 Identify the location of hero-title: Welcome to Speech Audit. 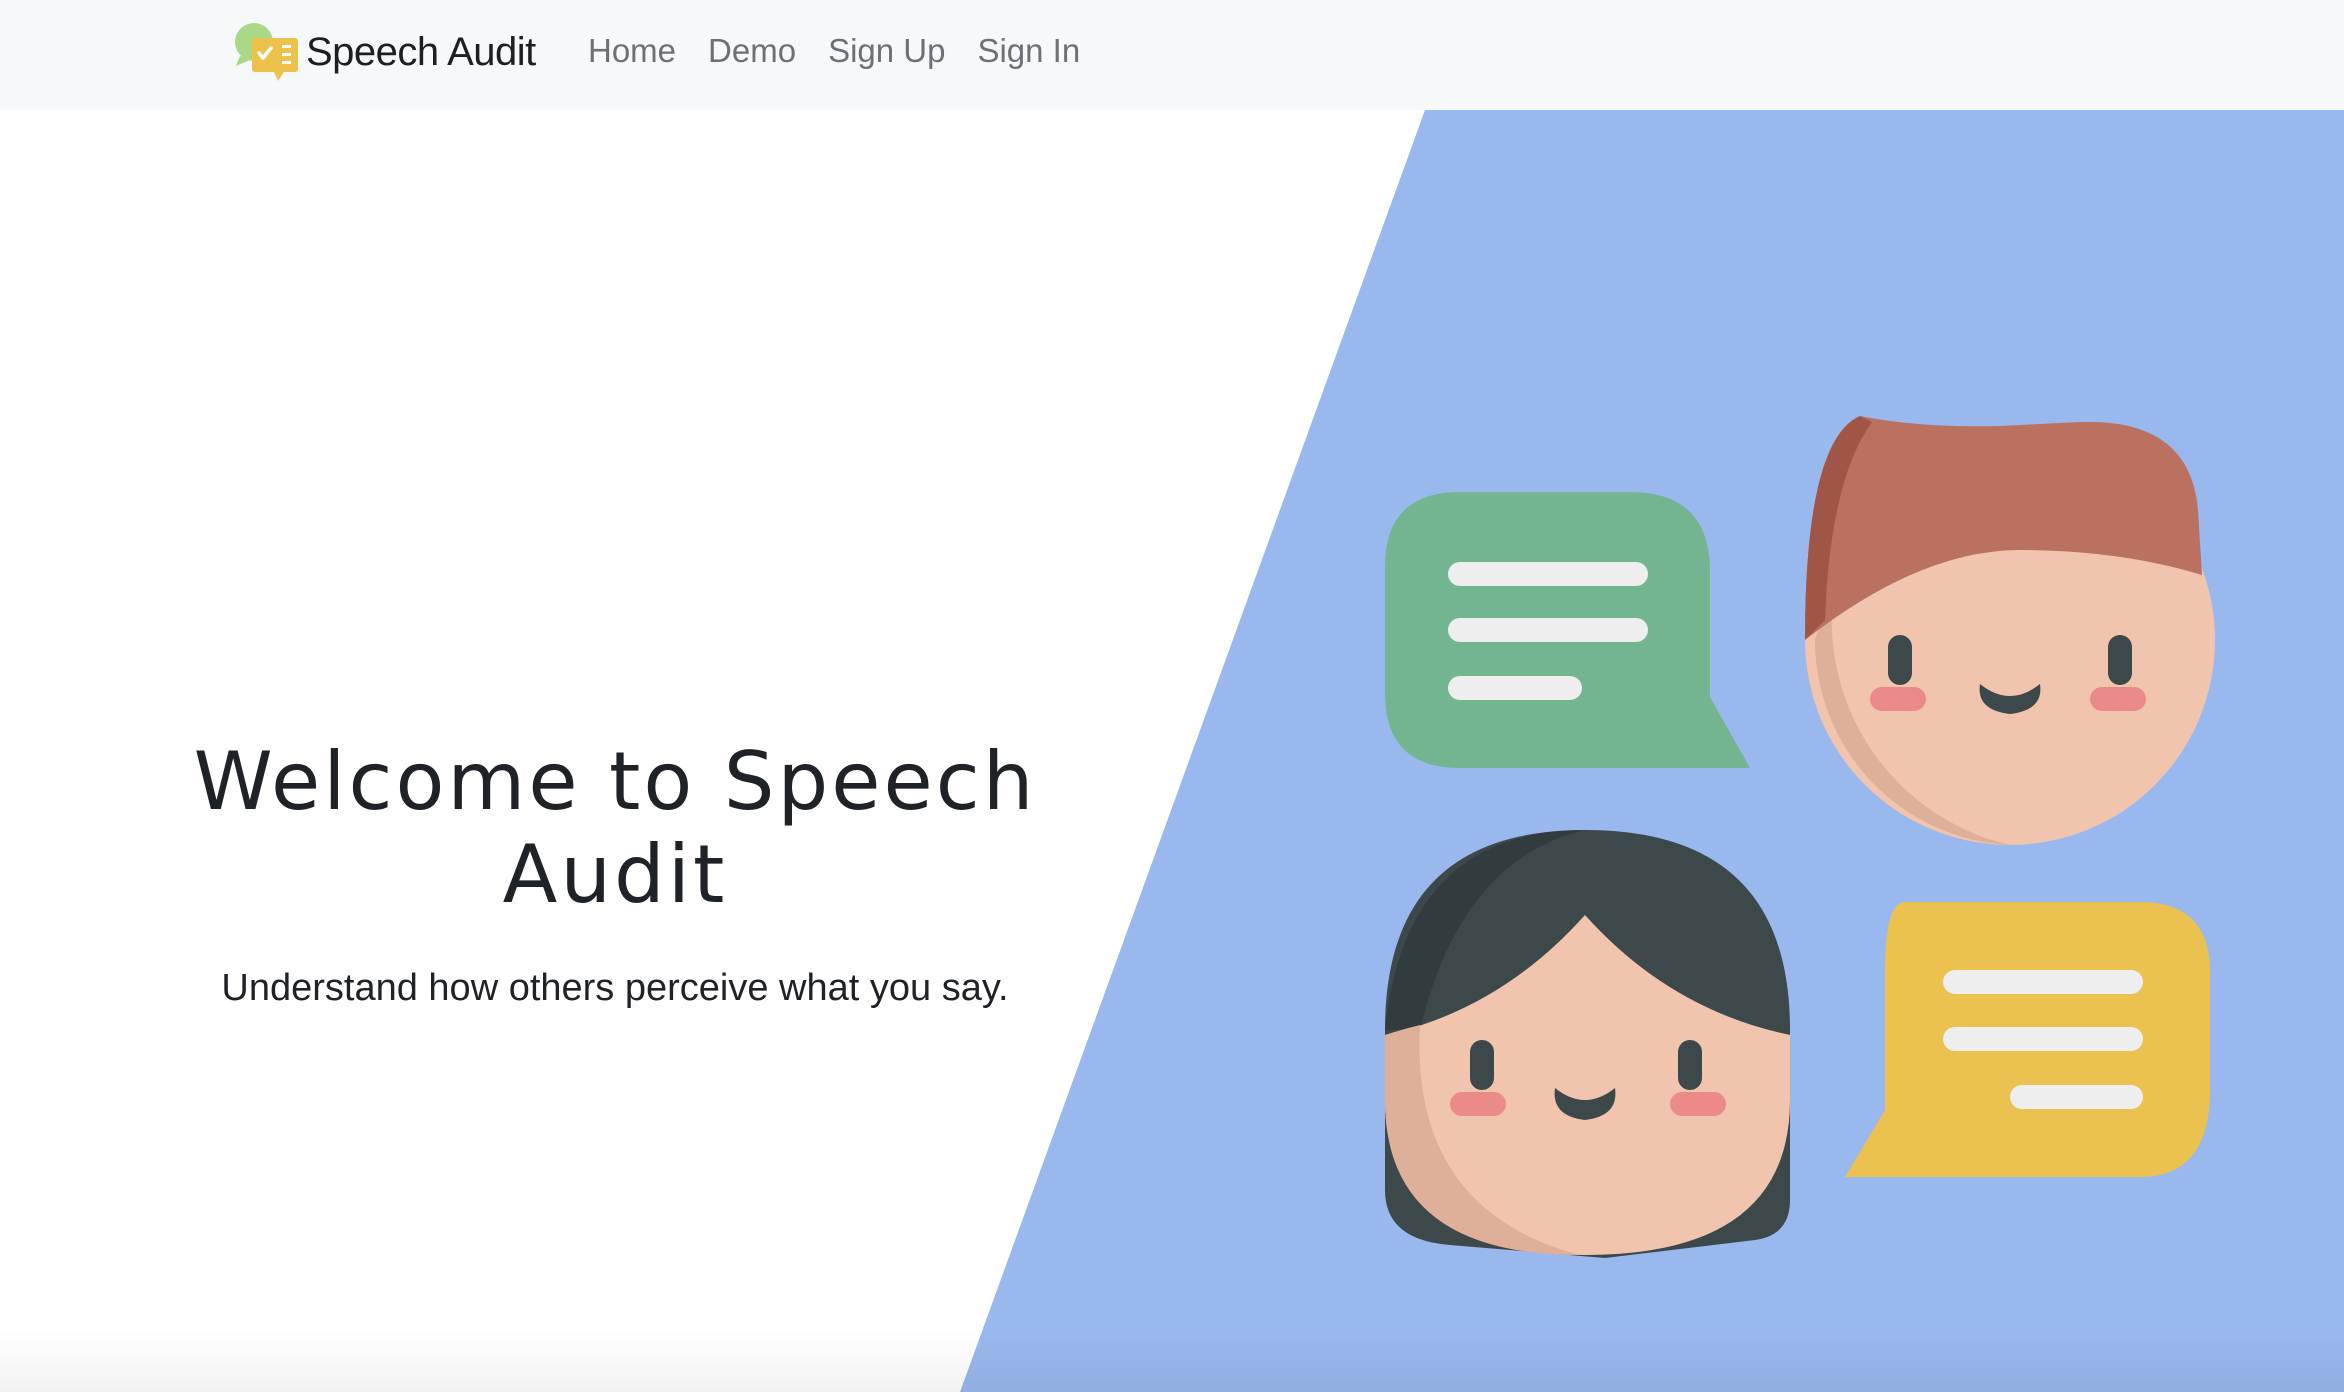
(615, 828).